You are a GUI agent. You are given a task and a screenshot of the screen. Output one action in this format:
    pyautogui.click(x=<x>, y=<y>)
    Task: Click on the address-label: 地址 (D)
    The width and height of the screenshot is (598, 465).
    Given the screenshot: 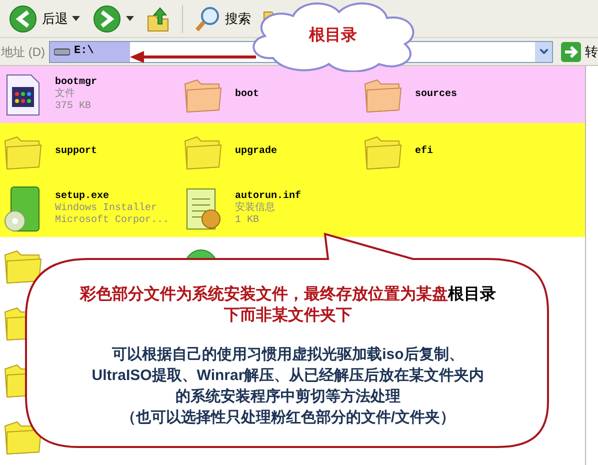 What is the action you would take?
    pyautogui.click(x=22, y=52)
    